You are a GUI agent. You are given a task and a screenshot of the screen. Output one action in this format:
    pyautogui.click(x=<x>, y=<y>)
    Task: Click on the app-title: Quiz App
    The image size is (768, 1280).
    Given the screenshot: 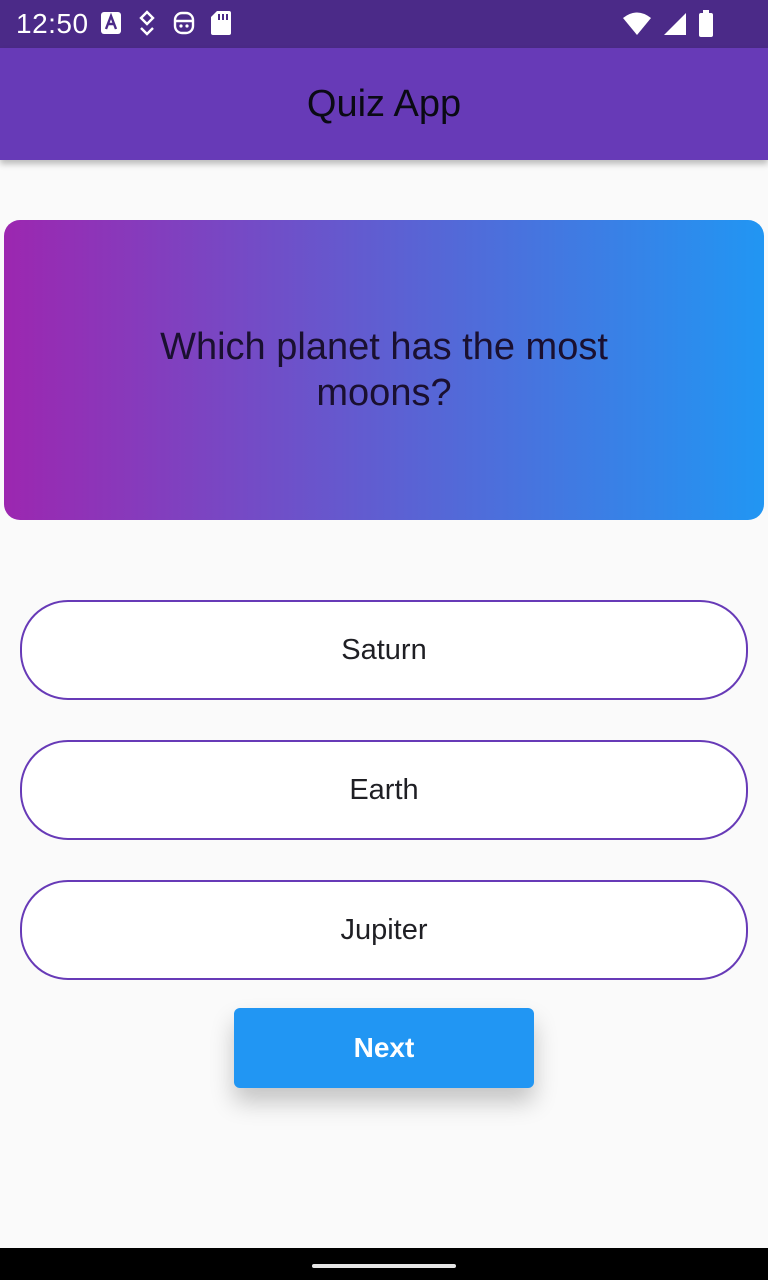 What is the action you would take?
    pyautogui.click(x=384, y=103)
    